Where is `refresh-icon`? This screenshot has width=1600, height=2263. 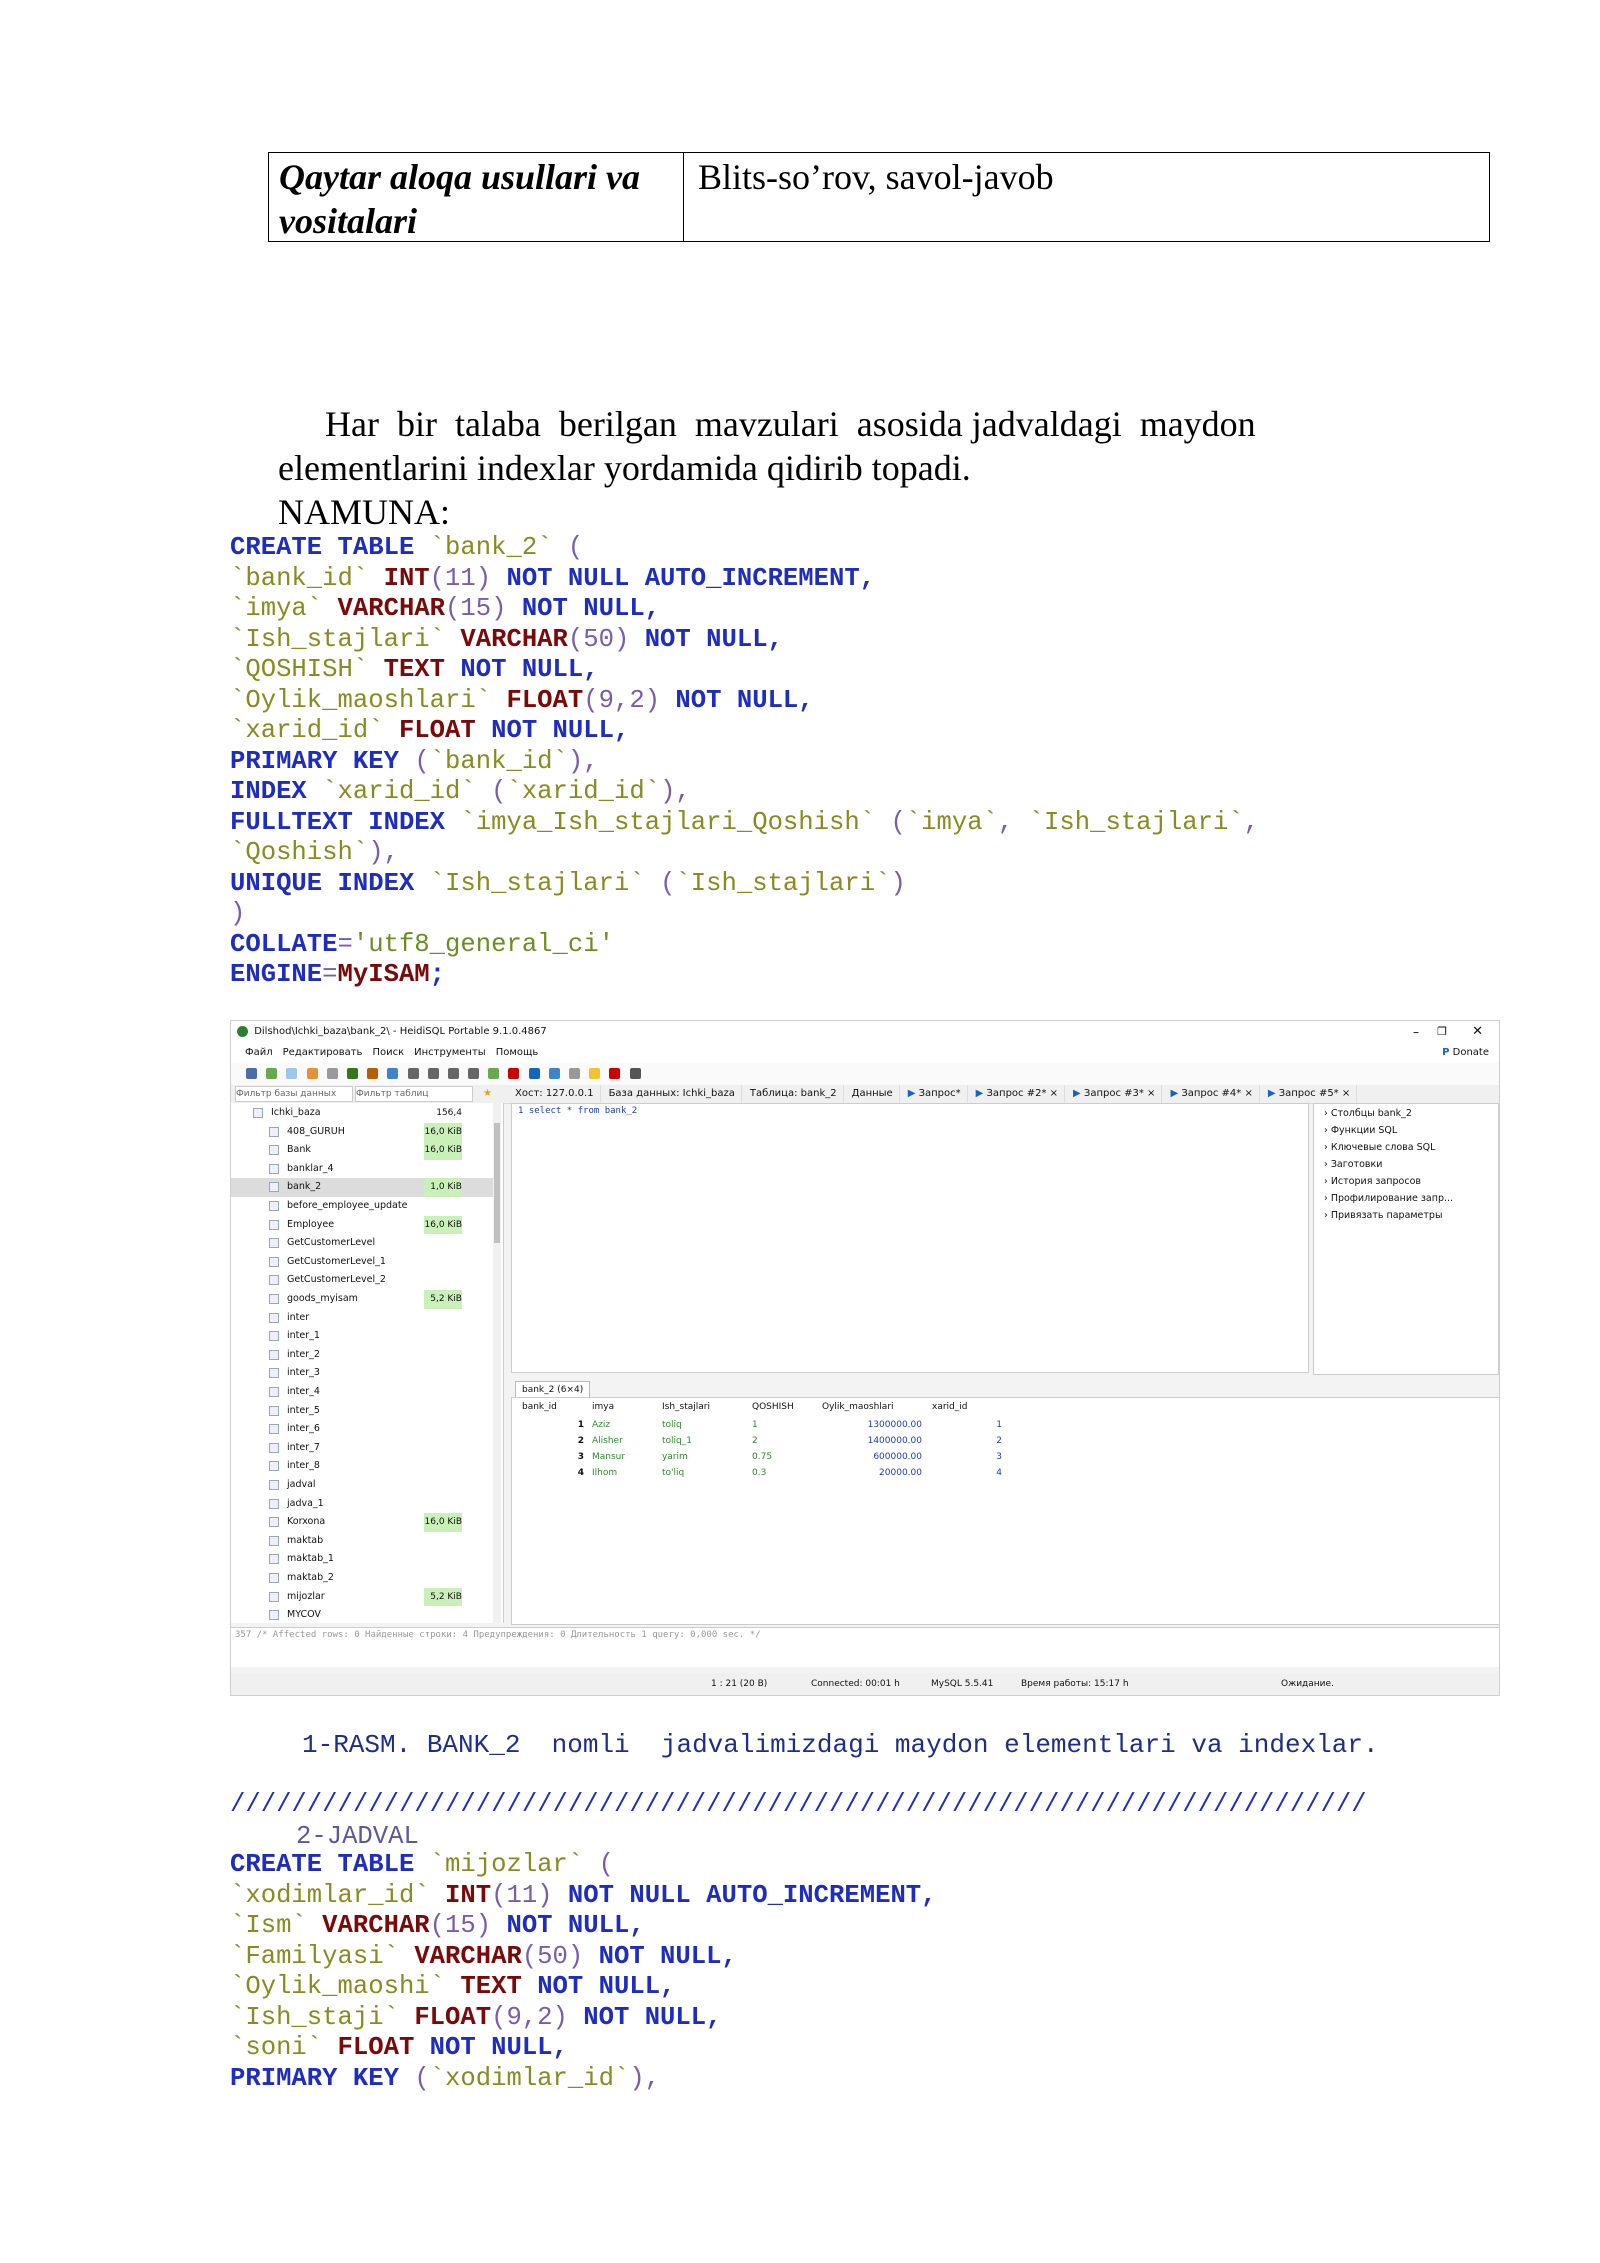 refresh-icon is located at coordinates (352, 1073).